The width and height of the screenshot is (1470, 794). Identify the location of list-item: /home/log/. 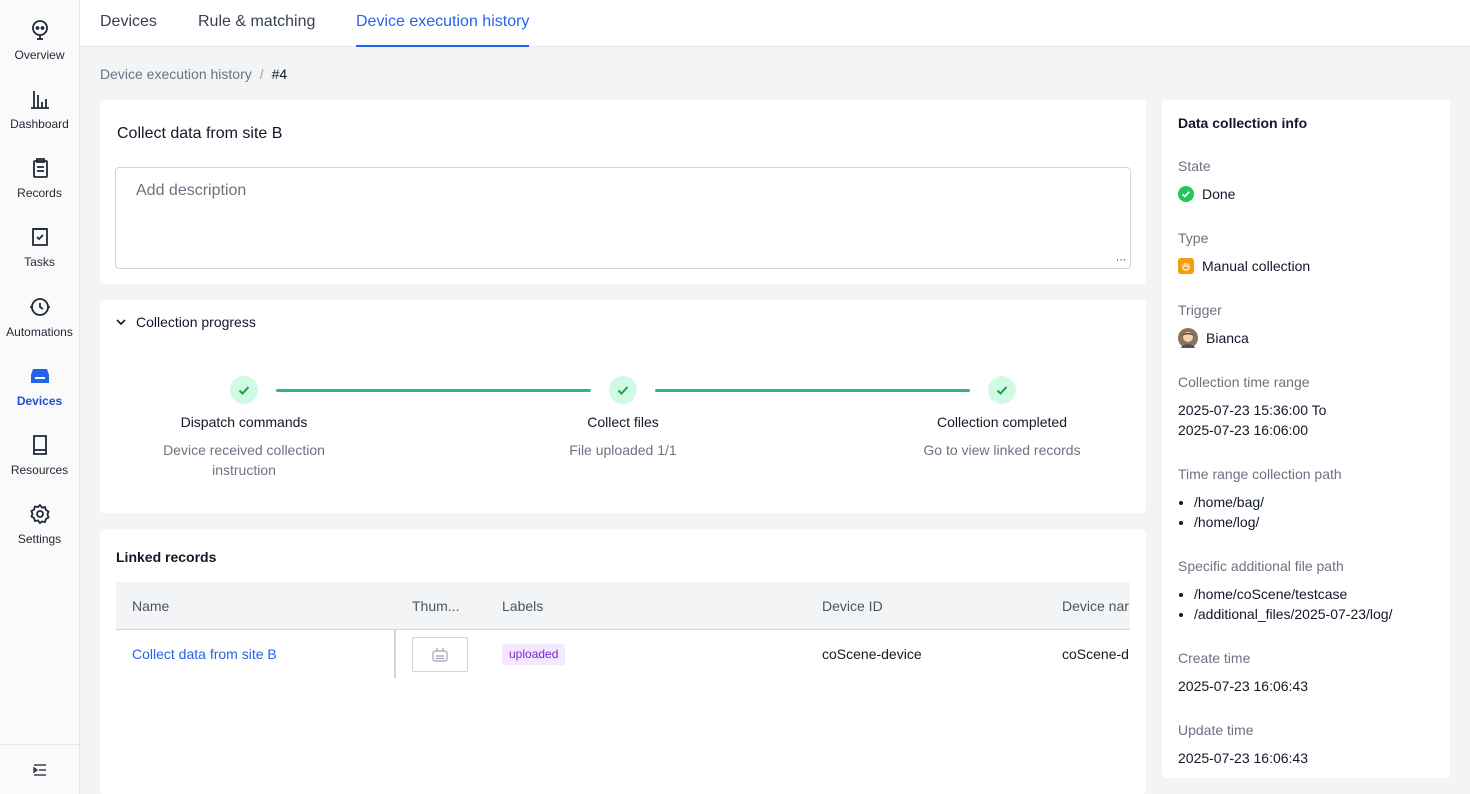
(1229, 522).